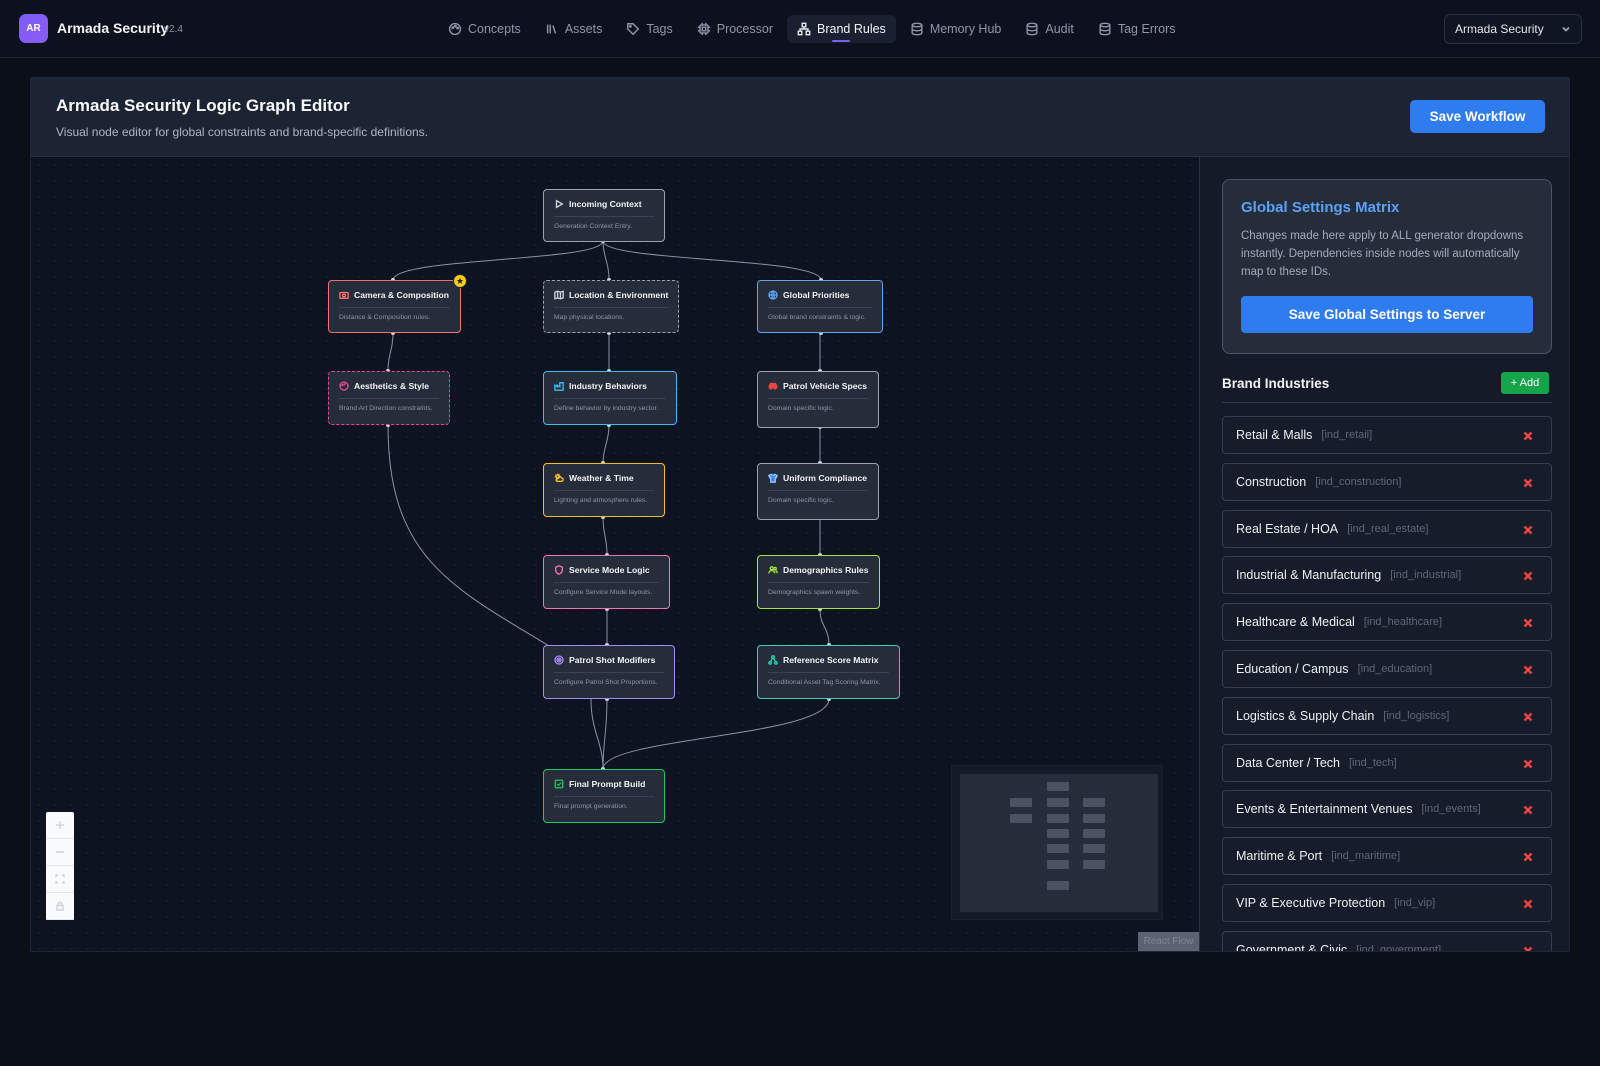 The width and height of the screenshot is (1600, 1066). I want to click on node-title: Camera & Composition, so click(402, 295).